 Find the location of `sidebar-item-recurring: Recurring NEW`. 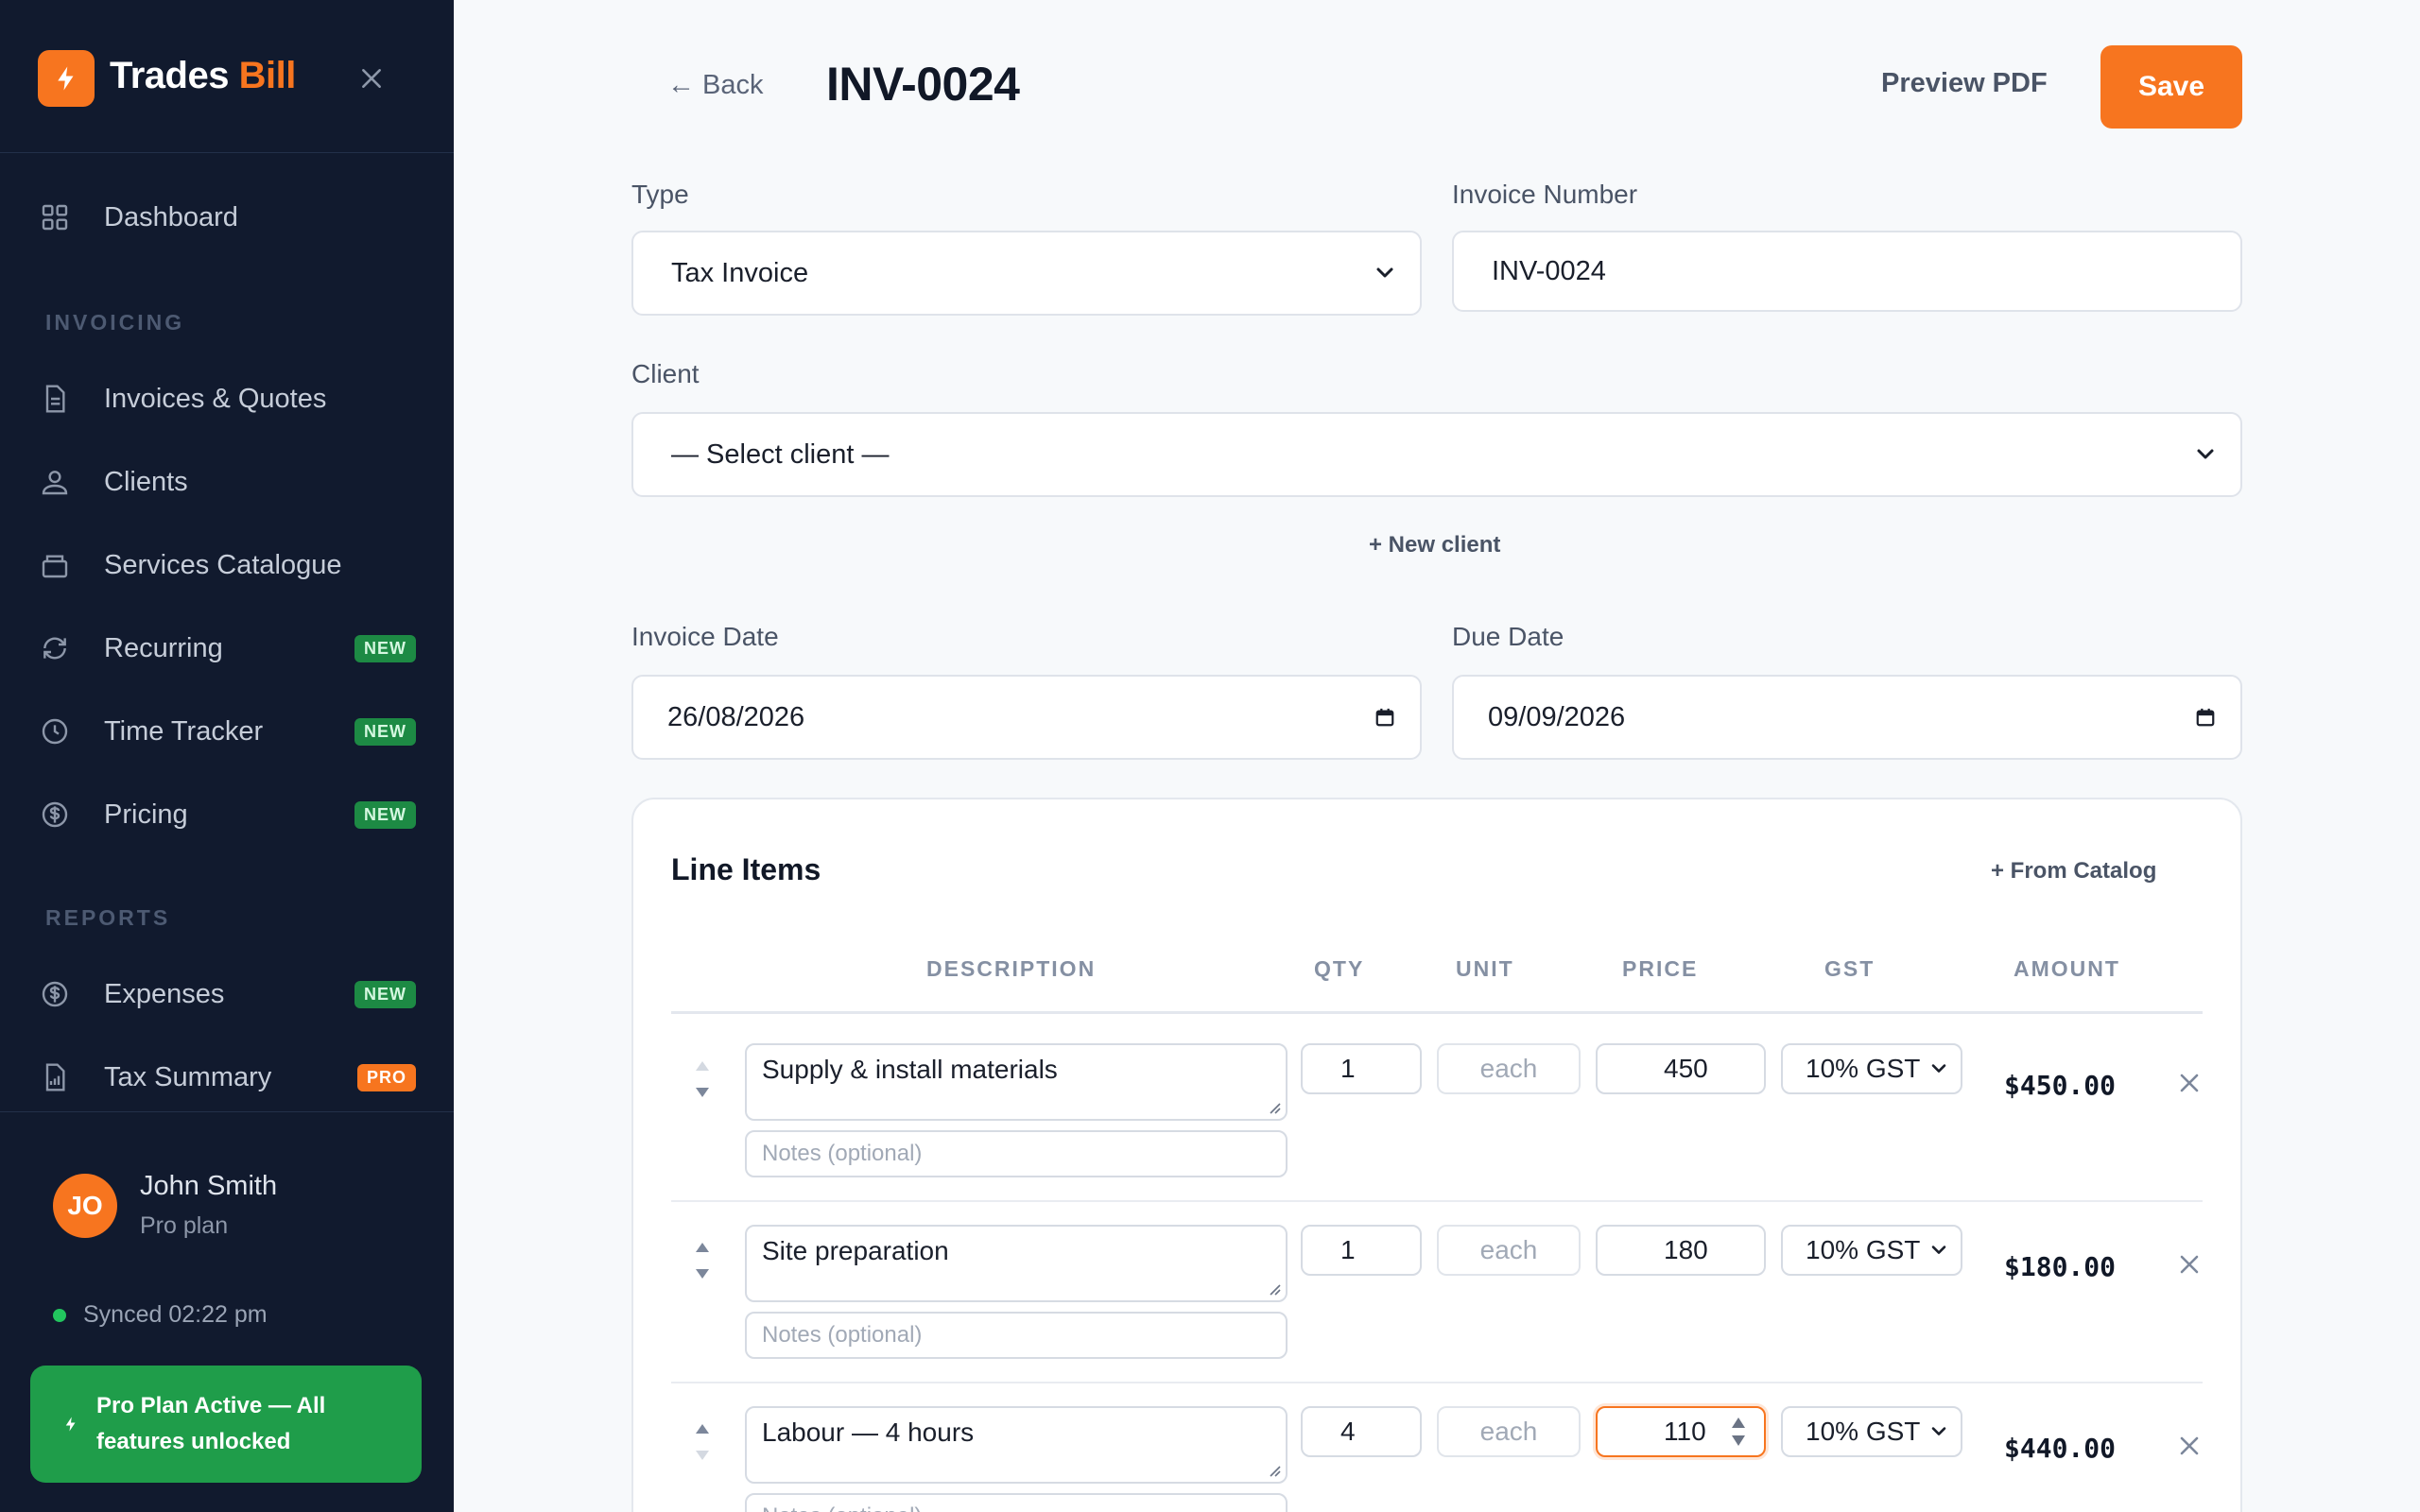

sidebar-item-recurring: Recurring NEW is located at coordinates (227, 648).